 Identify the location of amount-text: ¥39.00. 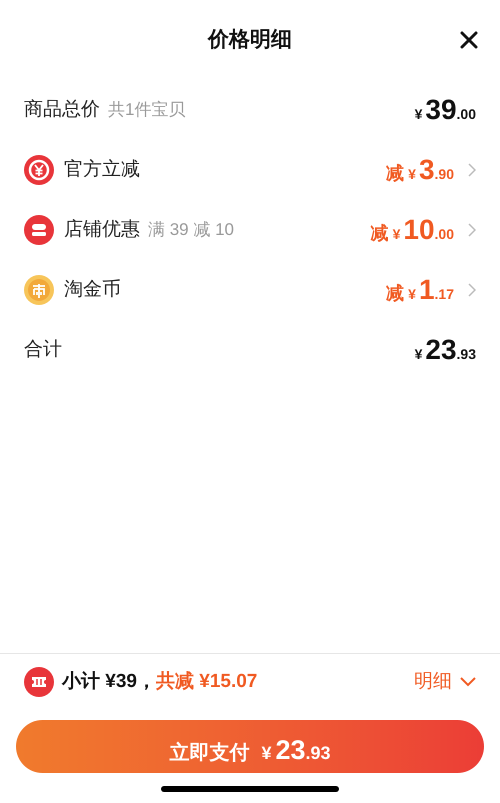
(445, 110).